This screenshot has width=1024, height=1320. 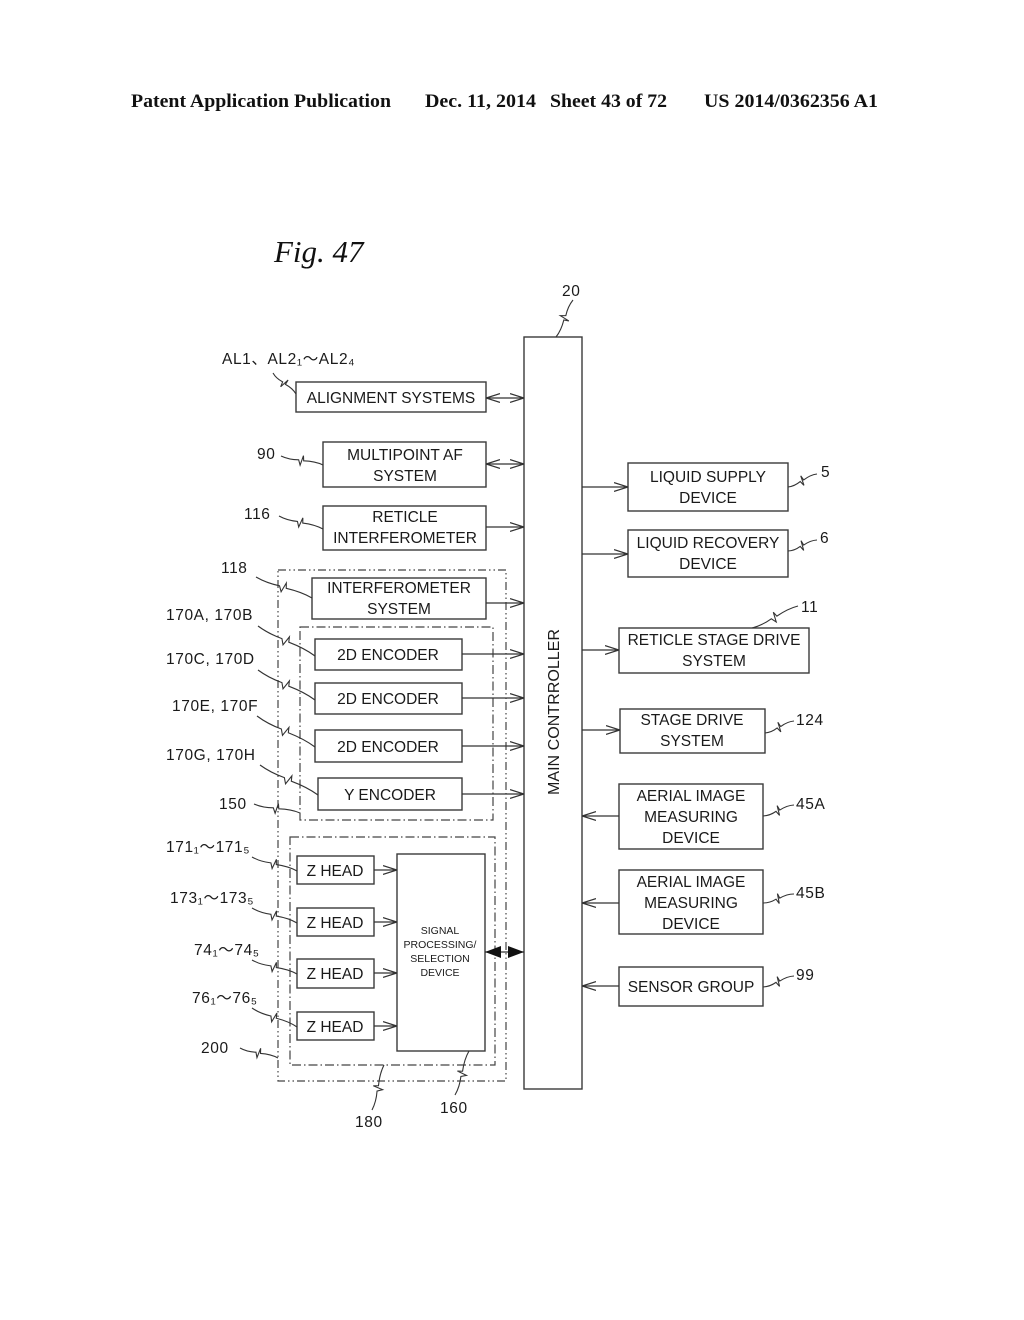 What do you see at coordinates (227, 950) in the screenshot?
I see `ref-label: 74₁～74₅` at bounding box center [227, 950].